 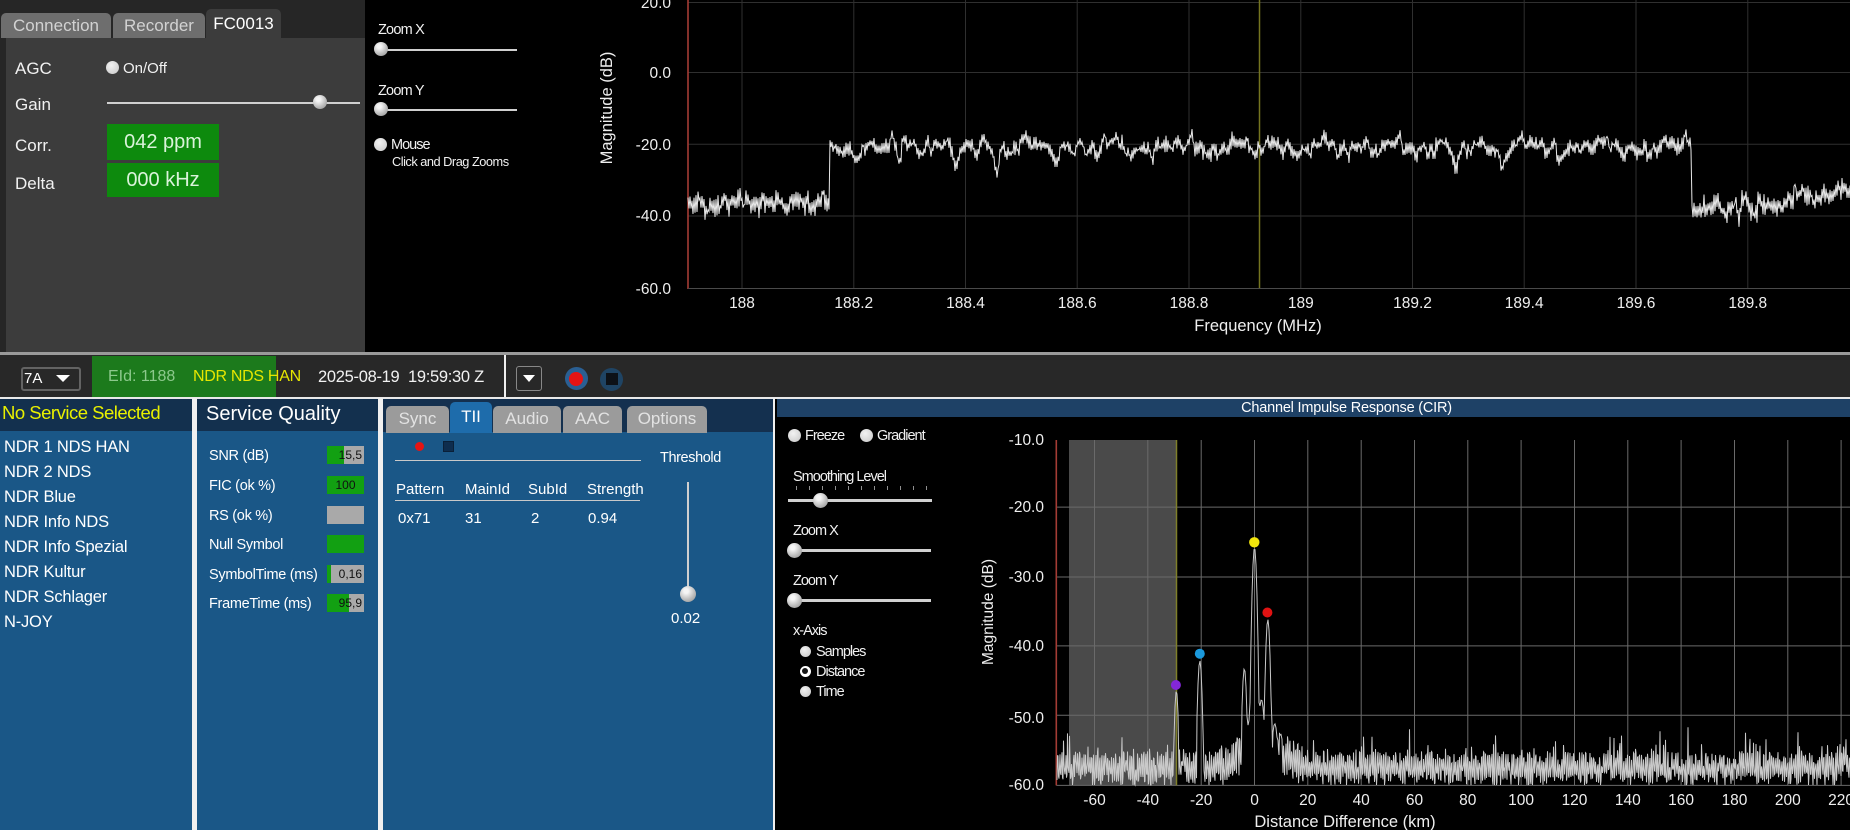 I want to click on svg-text: 100, so click(x=1521, y=800).